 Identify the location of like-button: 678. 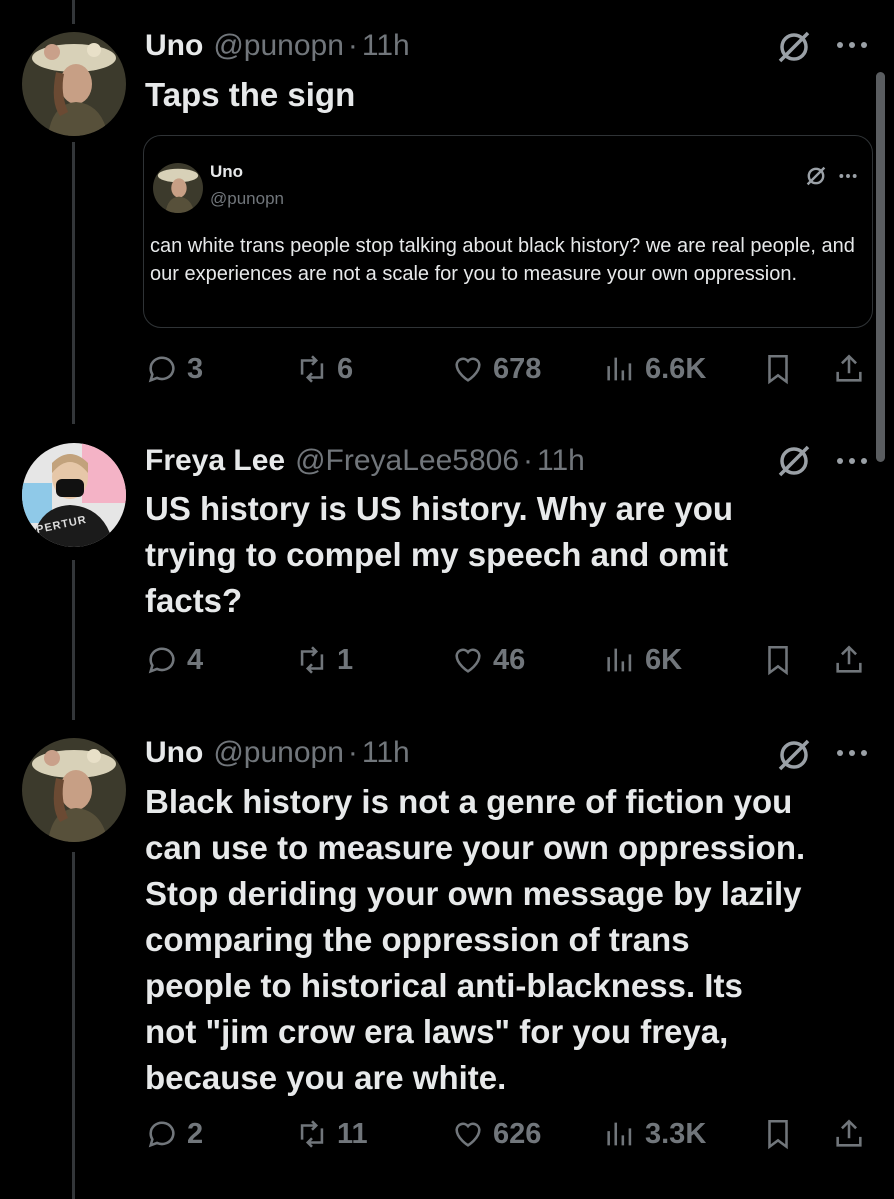
(496, 369).